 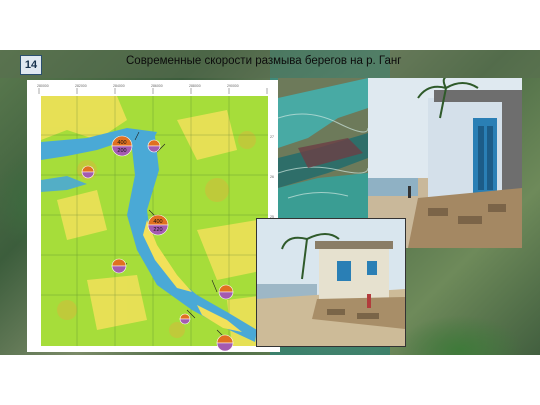 What do you see at coordinates (43, 86) in the screenshot?
I see `svg-text: 280000` at bounding box center [43, 86].